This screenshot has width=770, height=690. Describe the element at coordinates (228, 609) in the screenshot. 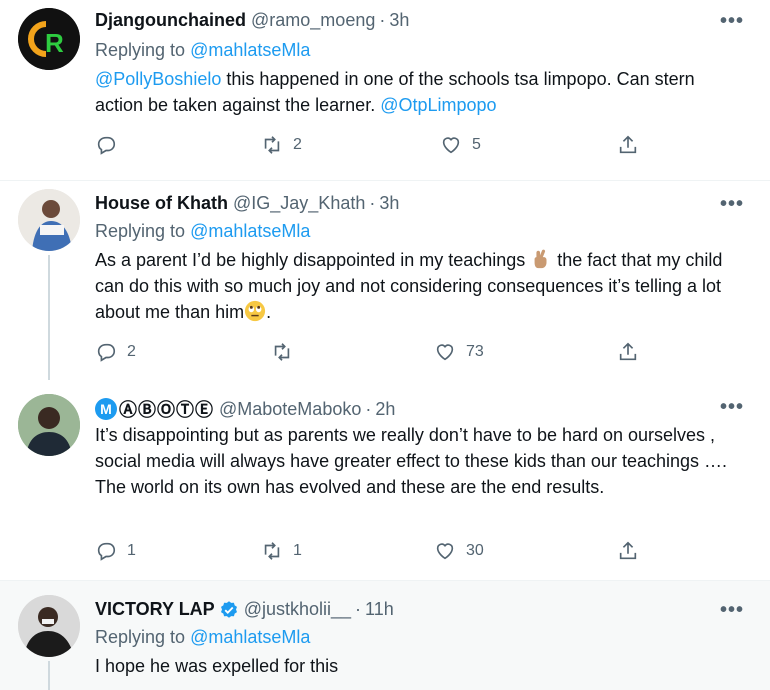

I see `verified-badge-icon` at that location.